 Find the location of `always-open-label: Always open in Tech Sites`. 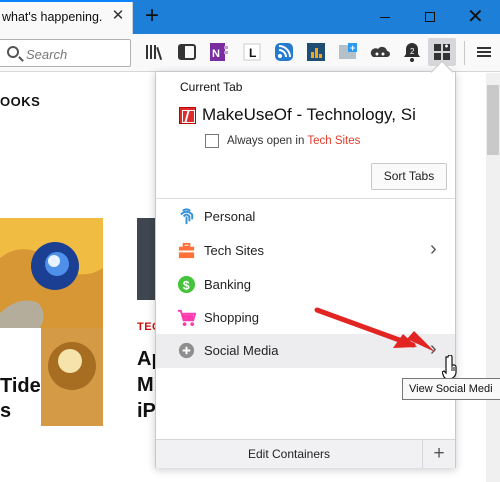

always-open-label: Always open in Tech Sites is located at coordinates (293, 141).